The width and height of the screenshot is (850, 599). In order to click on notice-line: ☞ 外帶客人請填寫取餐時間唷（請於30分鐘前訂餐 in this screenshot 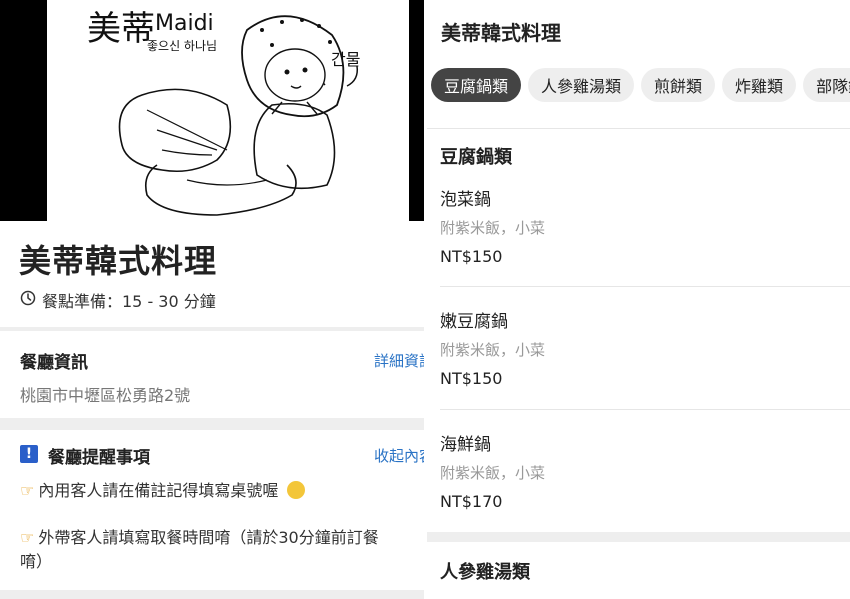, I will do `click(199, 538)`.